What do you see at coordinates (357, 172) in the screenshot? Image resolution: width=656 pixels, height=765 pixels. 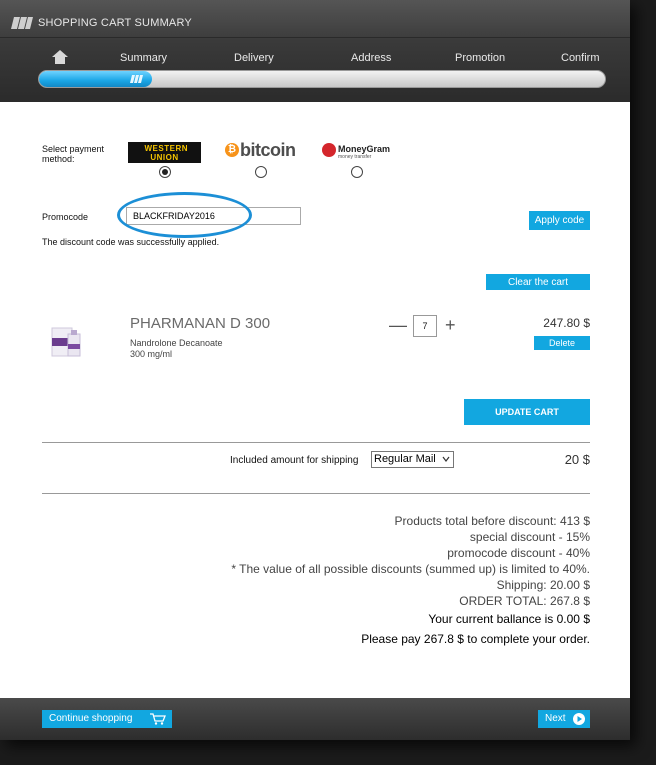 I see `radio-moneygram` at bounding box center [357, 172].